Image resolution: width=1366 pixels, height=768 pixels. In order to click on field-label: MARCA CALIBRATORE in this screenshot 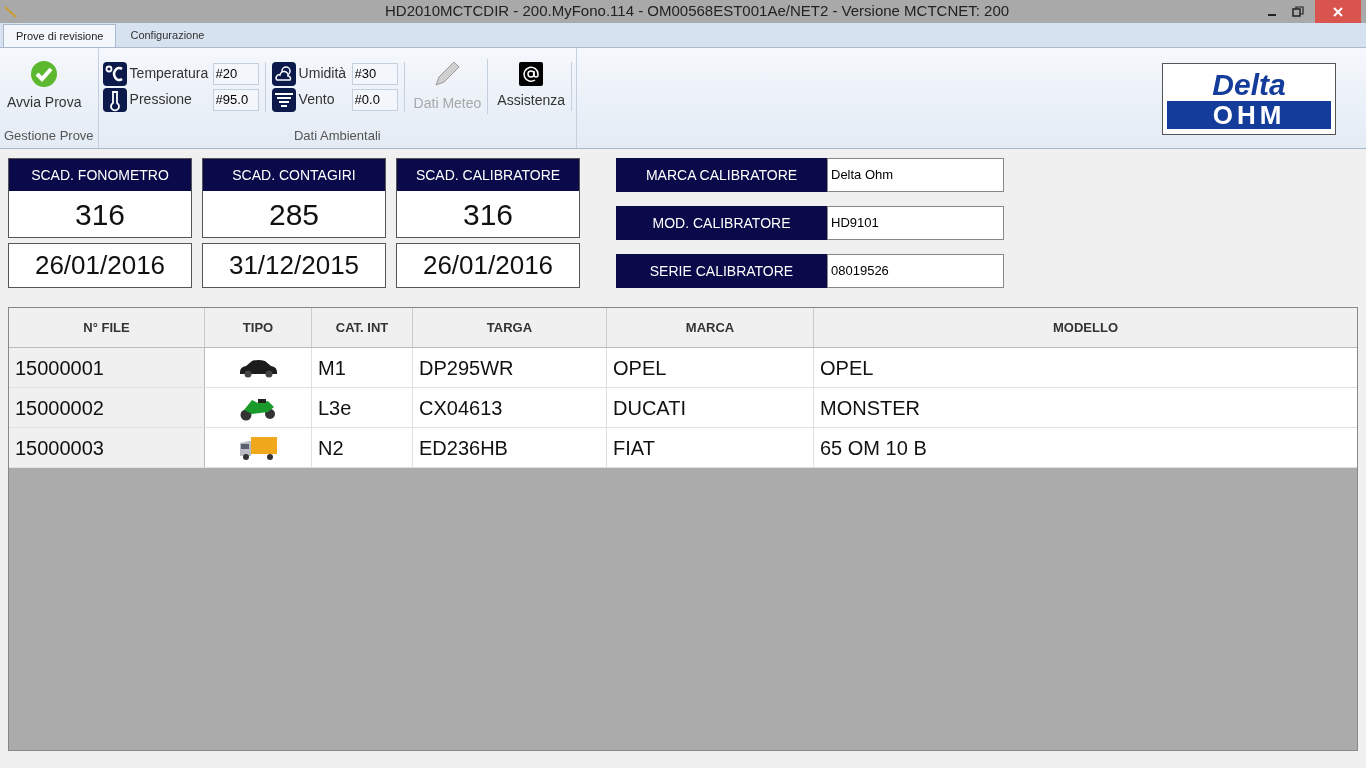, I will do `click(721, 175)`.